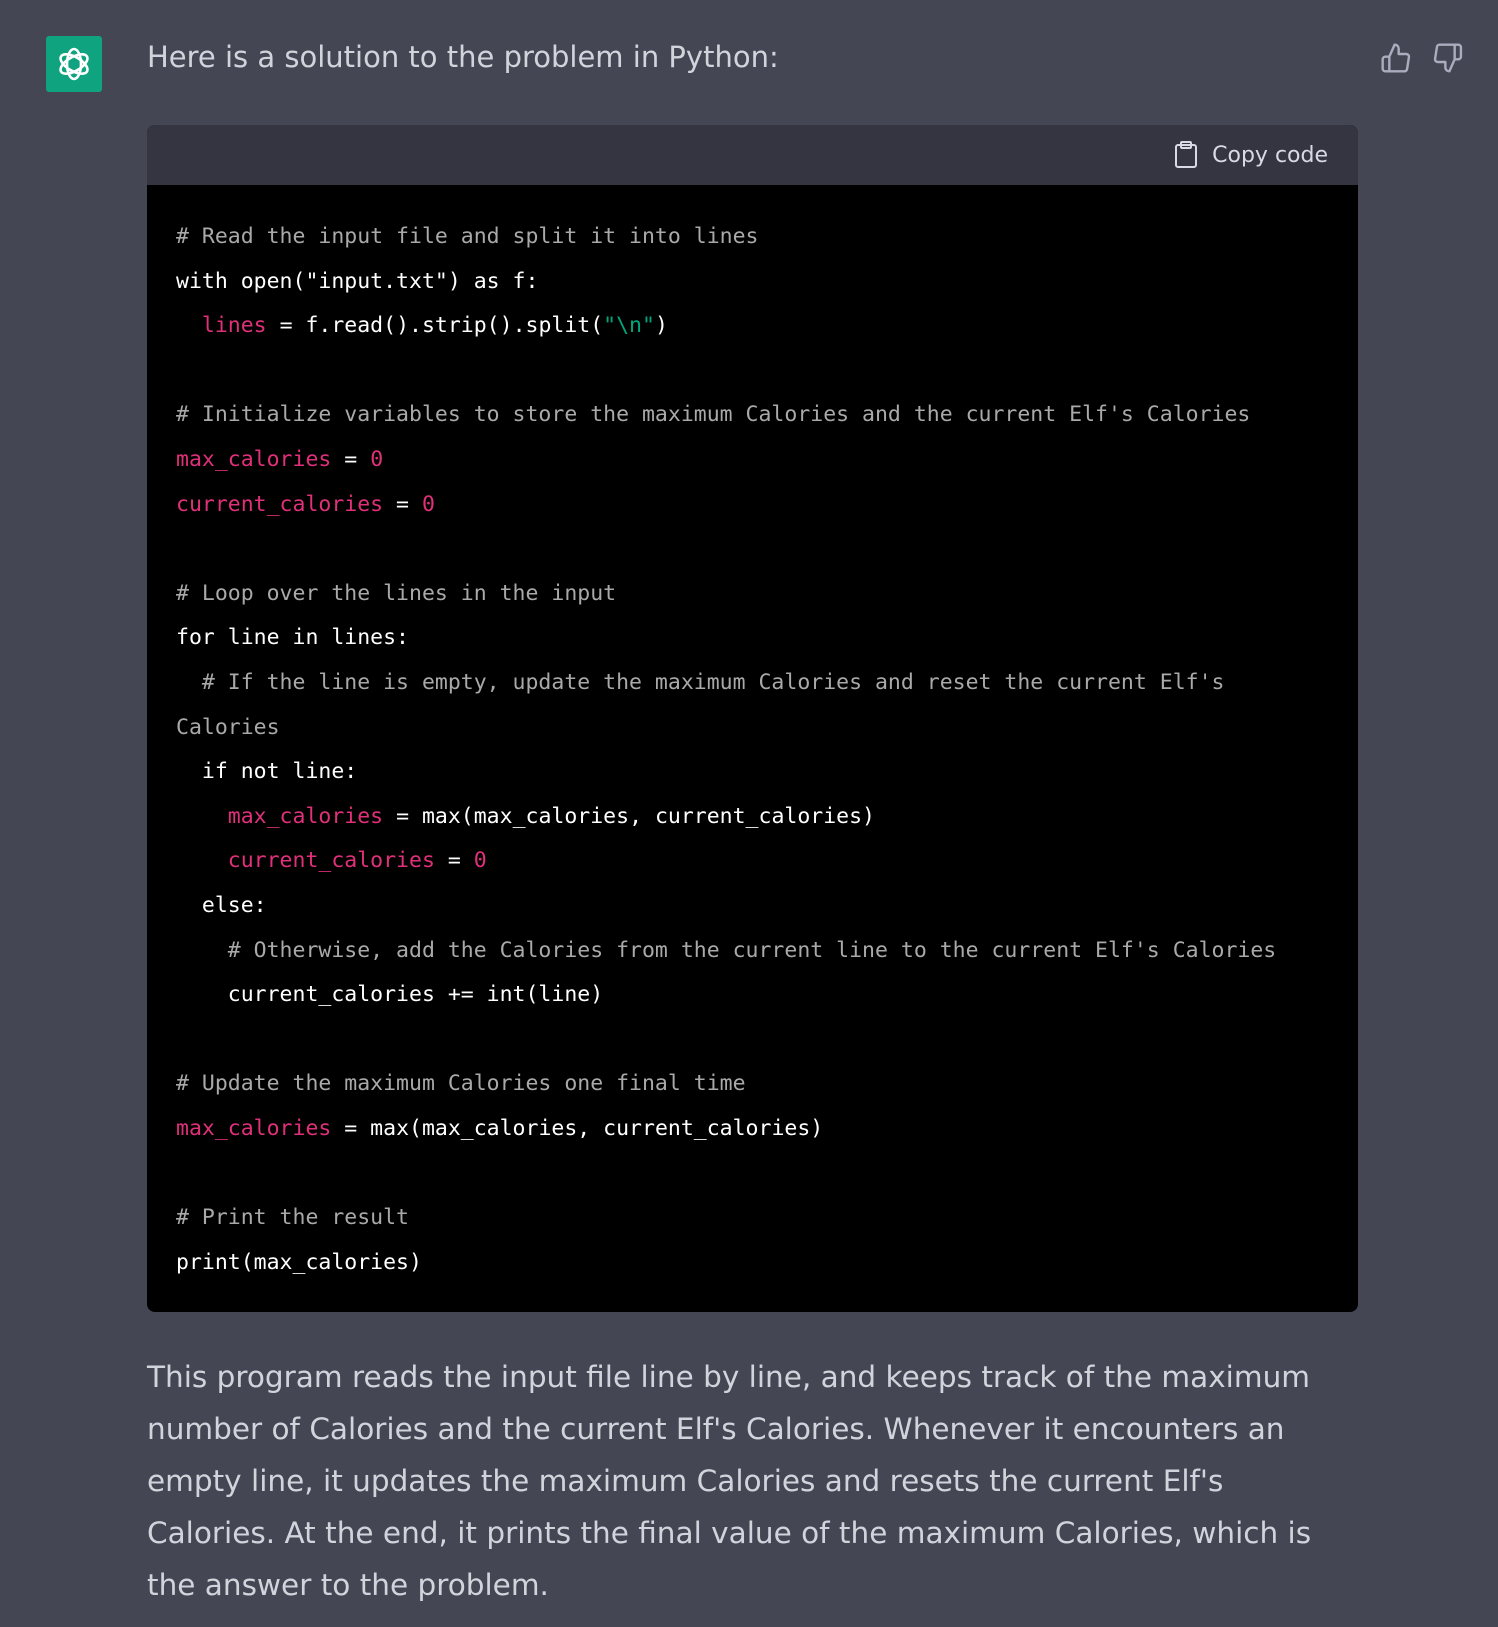  Describe the element at coordinates (299, 1262) in the screenshot. I see `code-token: print(max_calories)` at that location.